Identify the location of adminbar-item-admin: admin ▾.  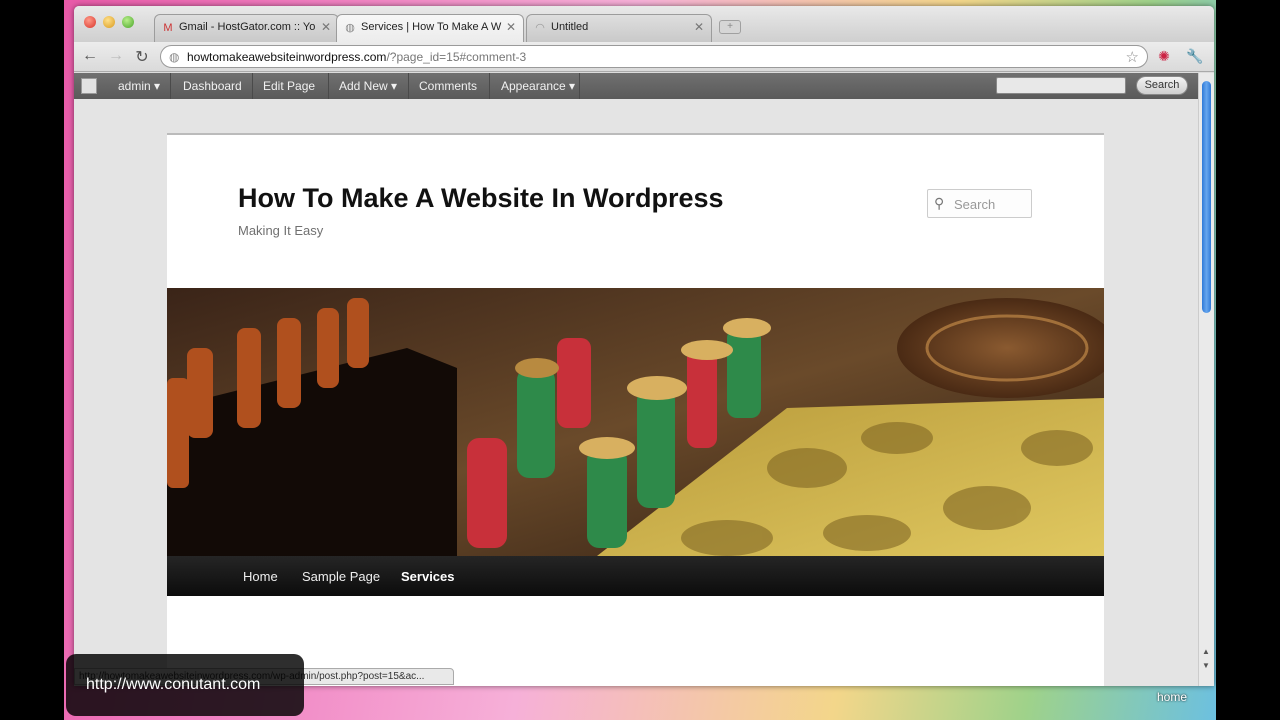
(139, 86).